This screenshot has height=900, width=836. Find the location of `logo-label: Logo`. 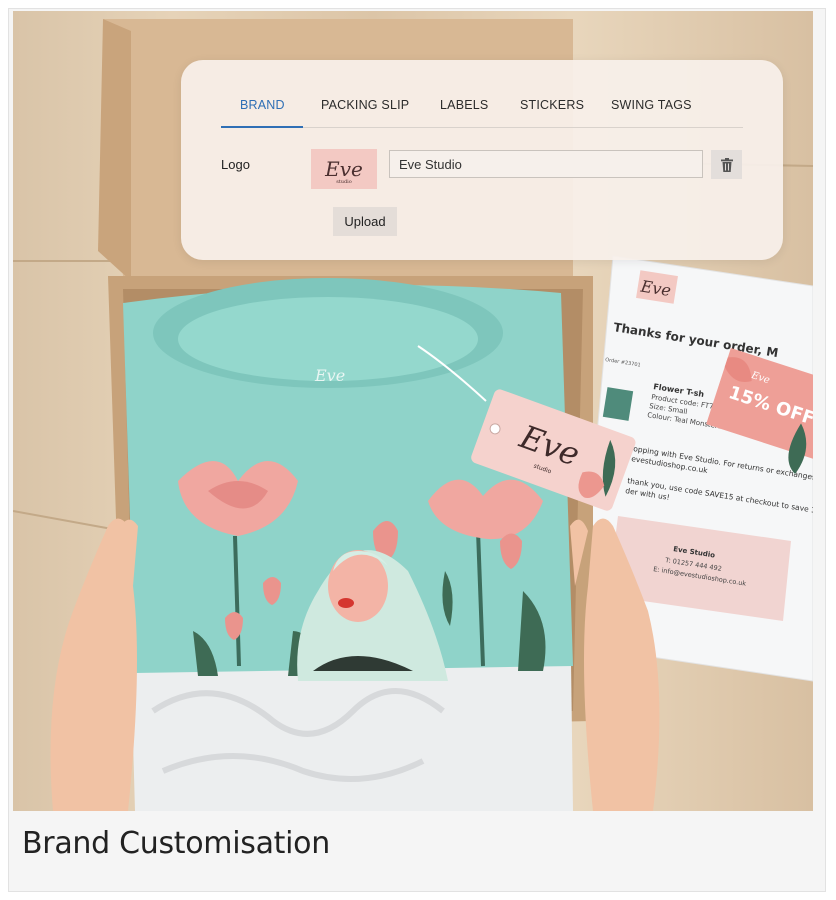

logo-label: Logo is located at coordinates (235, 164).